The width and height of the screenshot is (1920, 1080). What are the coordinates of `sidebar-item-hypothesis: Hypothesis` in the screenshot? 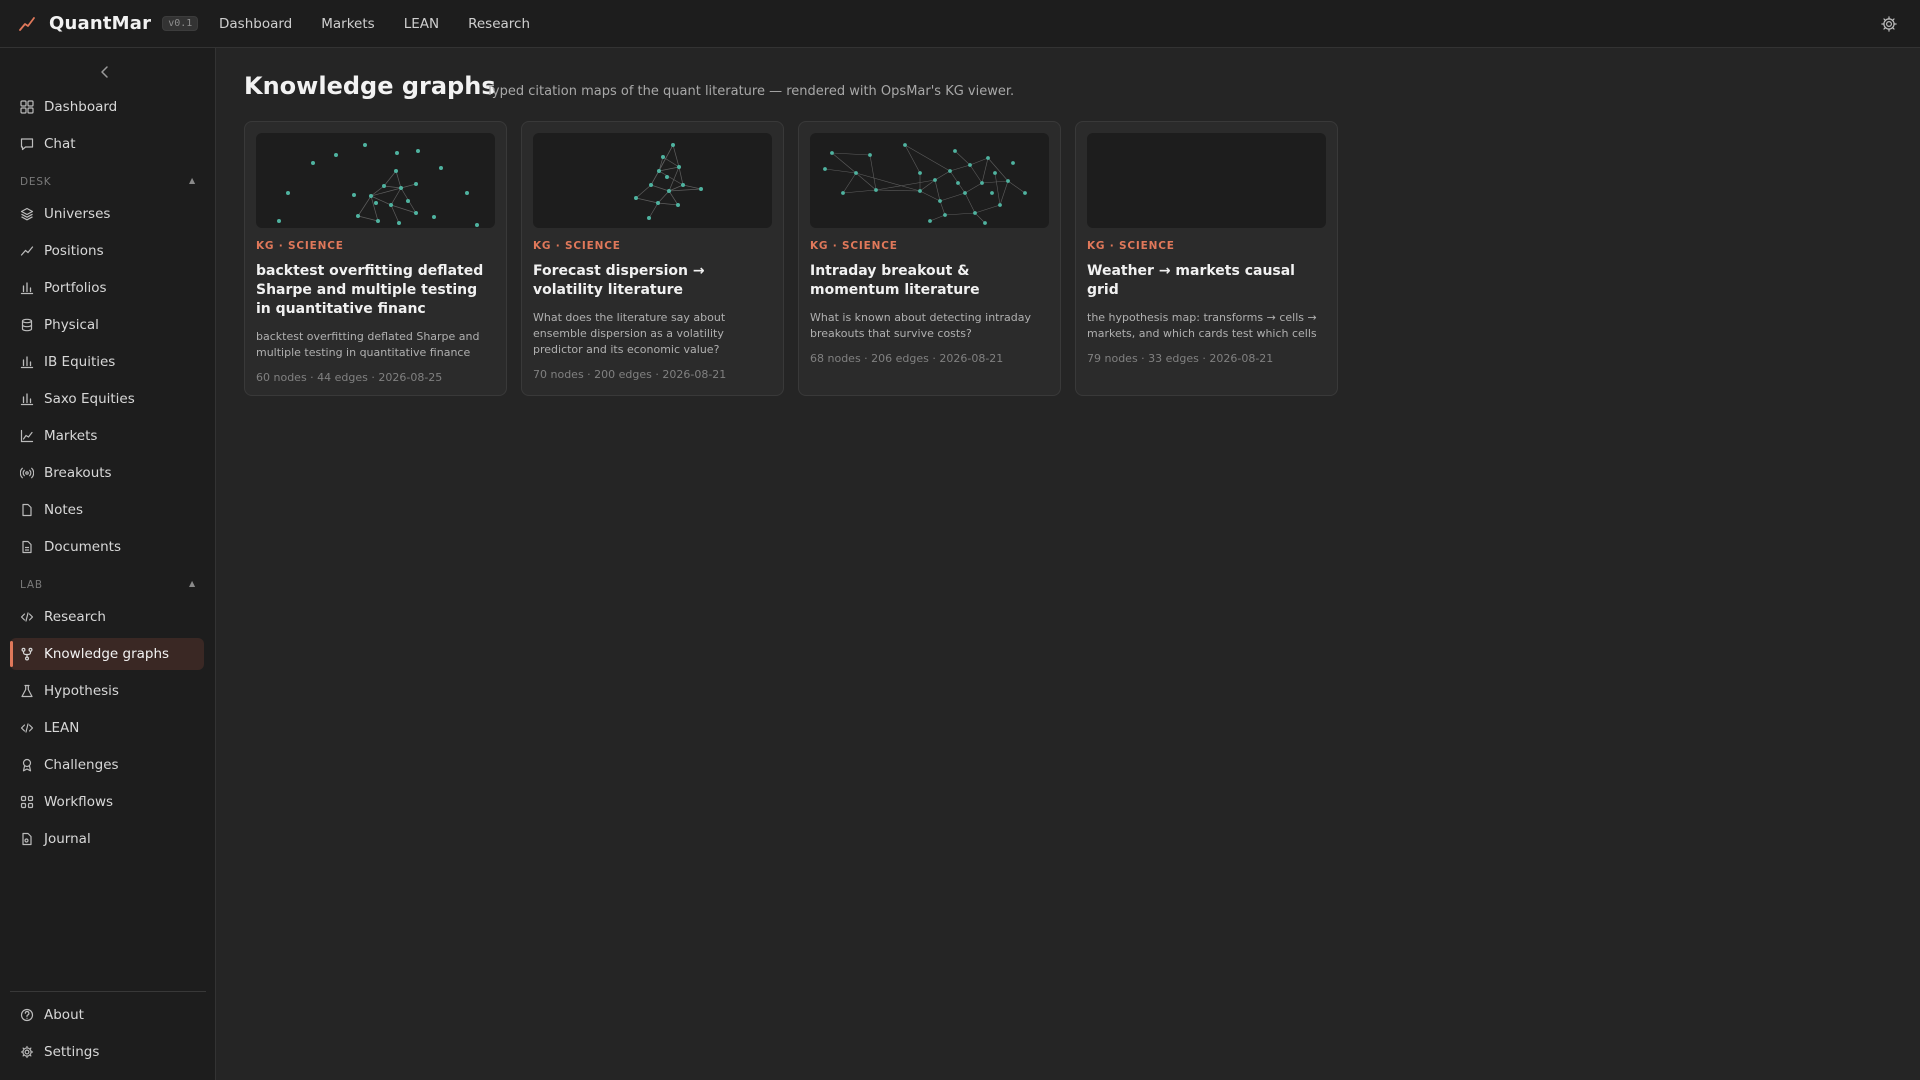 It's located at (107, 691).